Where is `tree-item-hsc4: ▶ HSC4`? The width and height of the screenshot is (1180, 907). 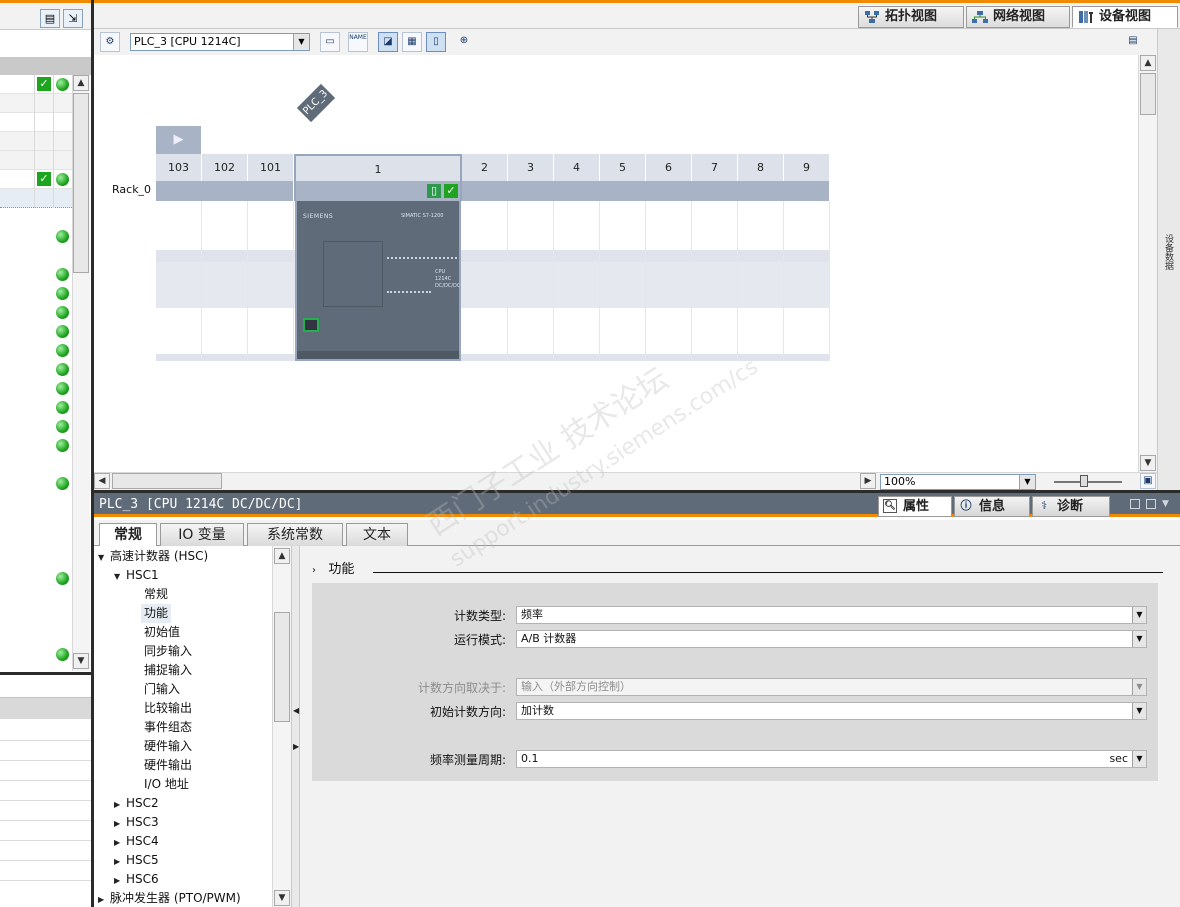
tree-item-hsc4: ▶ HSC4 is located at coordinates (136, 841).